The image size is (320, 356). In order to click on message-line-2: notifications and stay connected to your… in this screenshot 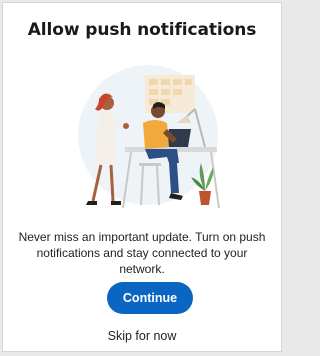, I will do `click(142, 261)`.